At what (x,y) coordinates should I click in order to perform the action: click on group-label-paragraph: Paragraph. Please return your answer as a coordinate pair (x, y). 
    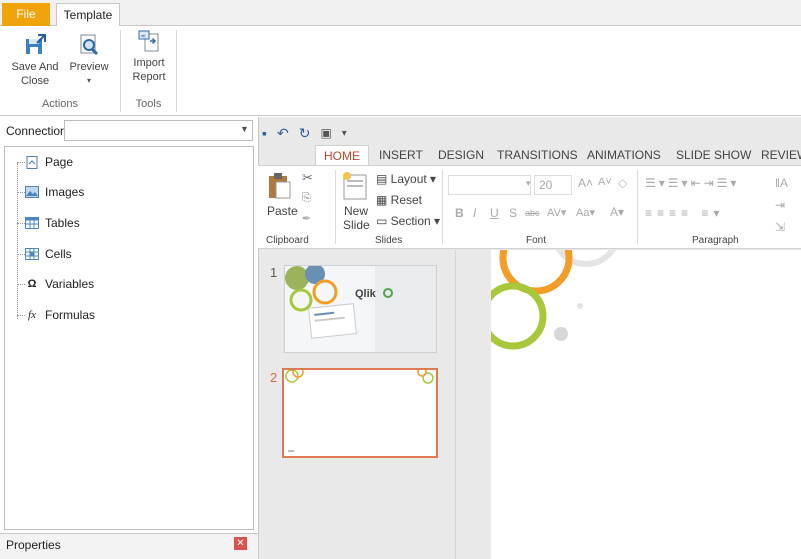
    Looking at the image, I should click on (715, 240).